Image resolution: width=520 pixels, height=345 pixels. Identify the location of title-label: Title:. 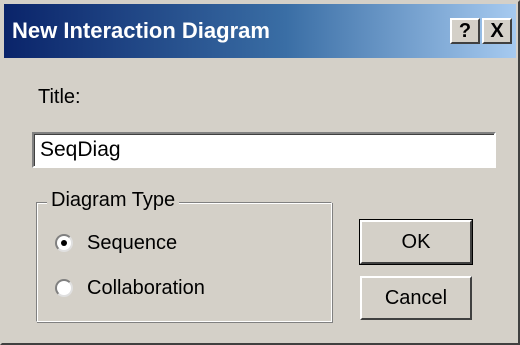
(59, 97).